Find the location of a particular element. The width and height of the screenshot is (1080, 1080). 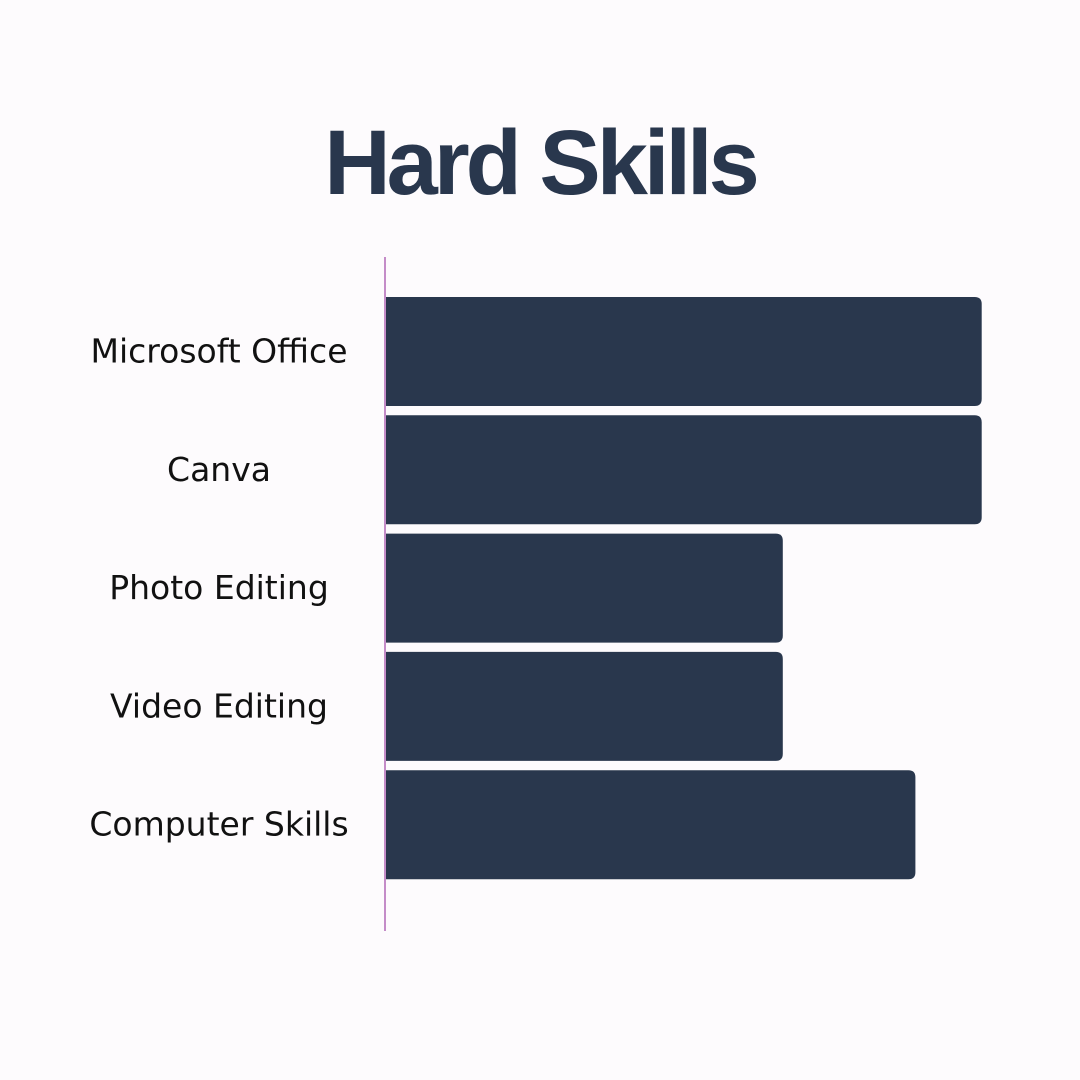

bar-video-editing is located at coordinates (584, 706).